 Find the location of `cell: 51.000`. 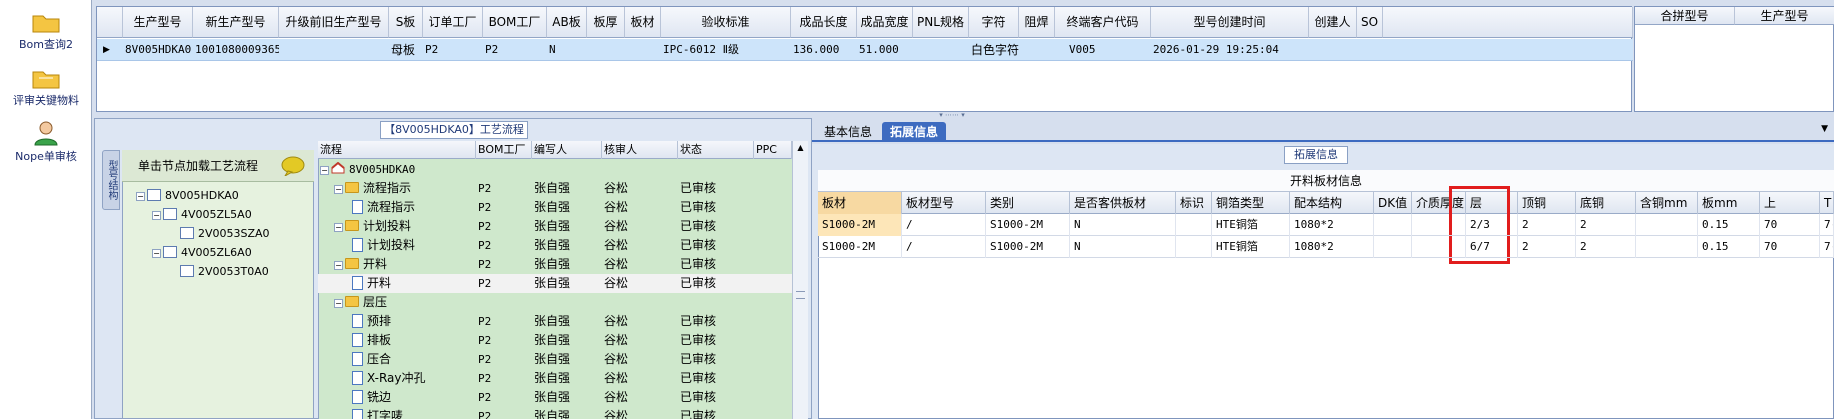

cell: 51.000 is located at coordinates (879, 49).